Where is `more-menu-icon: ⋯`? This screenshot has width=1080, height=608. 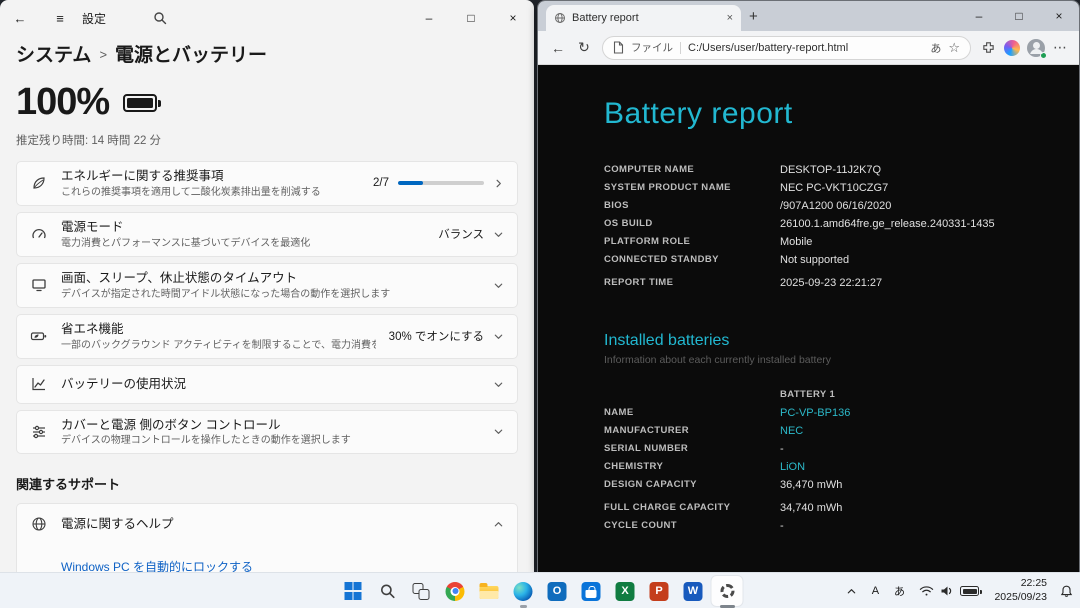
more-menu-icon: ⋯ is located at coordinates (1060, 48).